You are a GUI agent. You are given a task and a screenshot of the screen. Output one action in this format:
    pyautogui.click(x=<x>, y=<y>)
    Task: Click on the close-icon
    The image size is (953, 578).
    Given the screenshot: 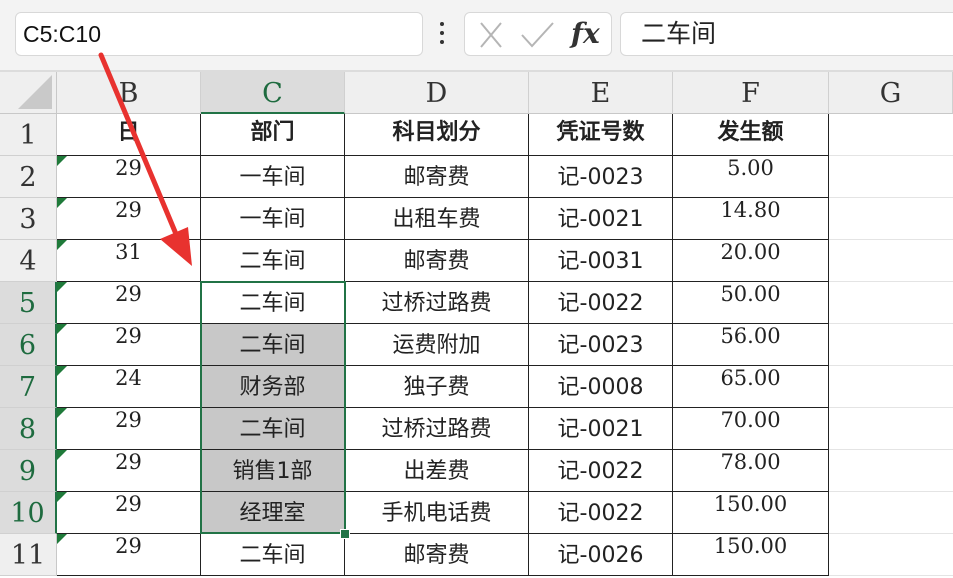 What is the action you would take?
    pyautogui.click(x=491, y=35)
    